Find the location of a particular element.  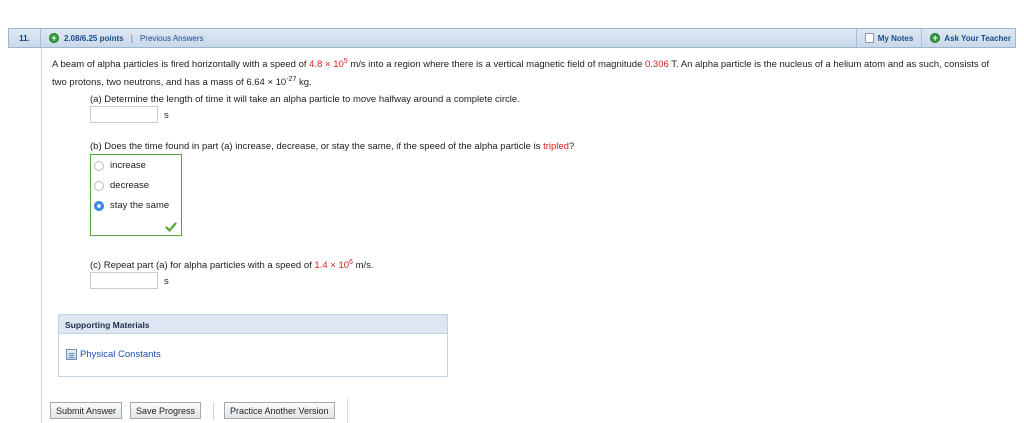

part-c-speed-mantissa: 1.4 is located at coordinates (321, 265).